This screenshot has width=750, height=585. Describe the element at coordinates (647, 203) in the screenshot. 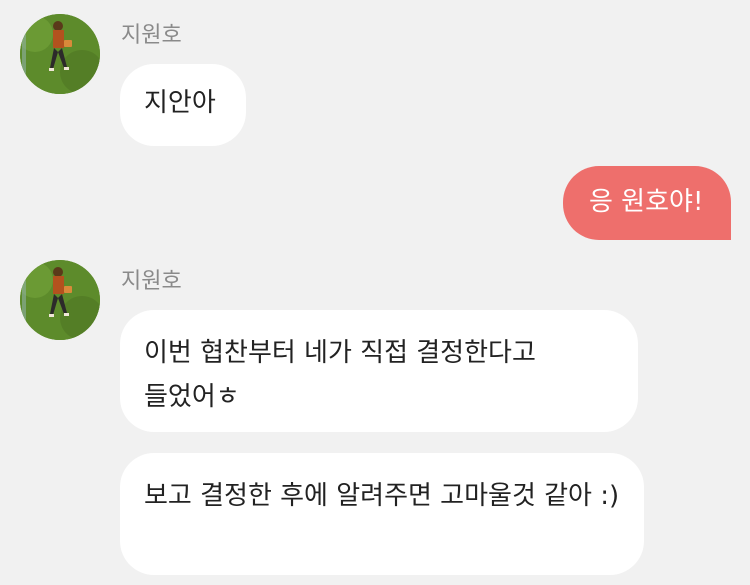

I see `outgoing-message-bubble: 응 원호야!` at that location.